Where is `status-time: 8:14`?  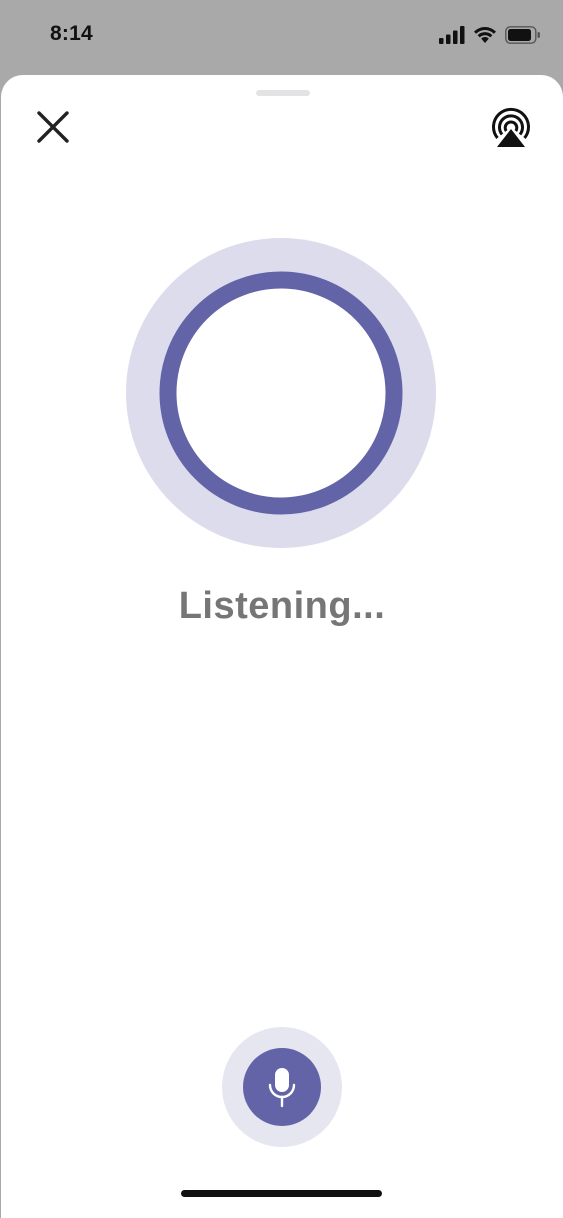 status-time: 8:14 is located at coordinates (71, 33).